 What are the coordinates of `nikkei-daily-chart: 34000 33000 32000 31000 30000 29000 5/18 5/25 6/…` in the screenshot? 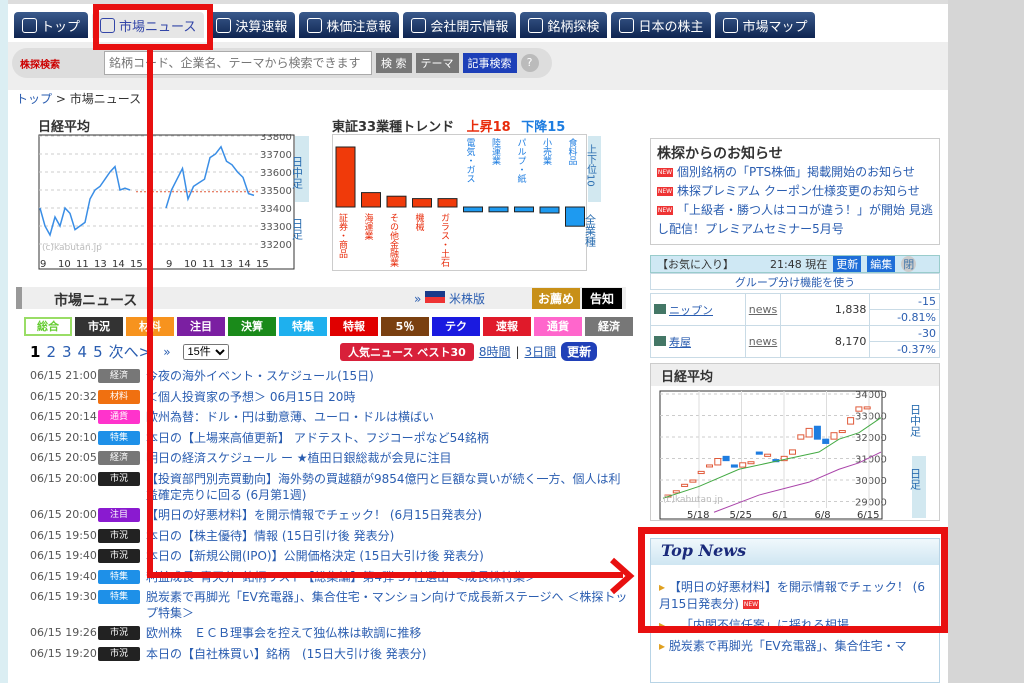 It's located at (797, 455).